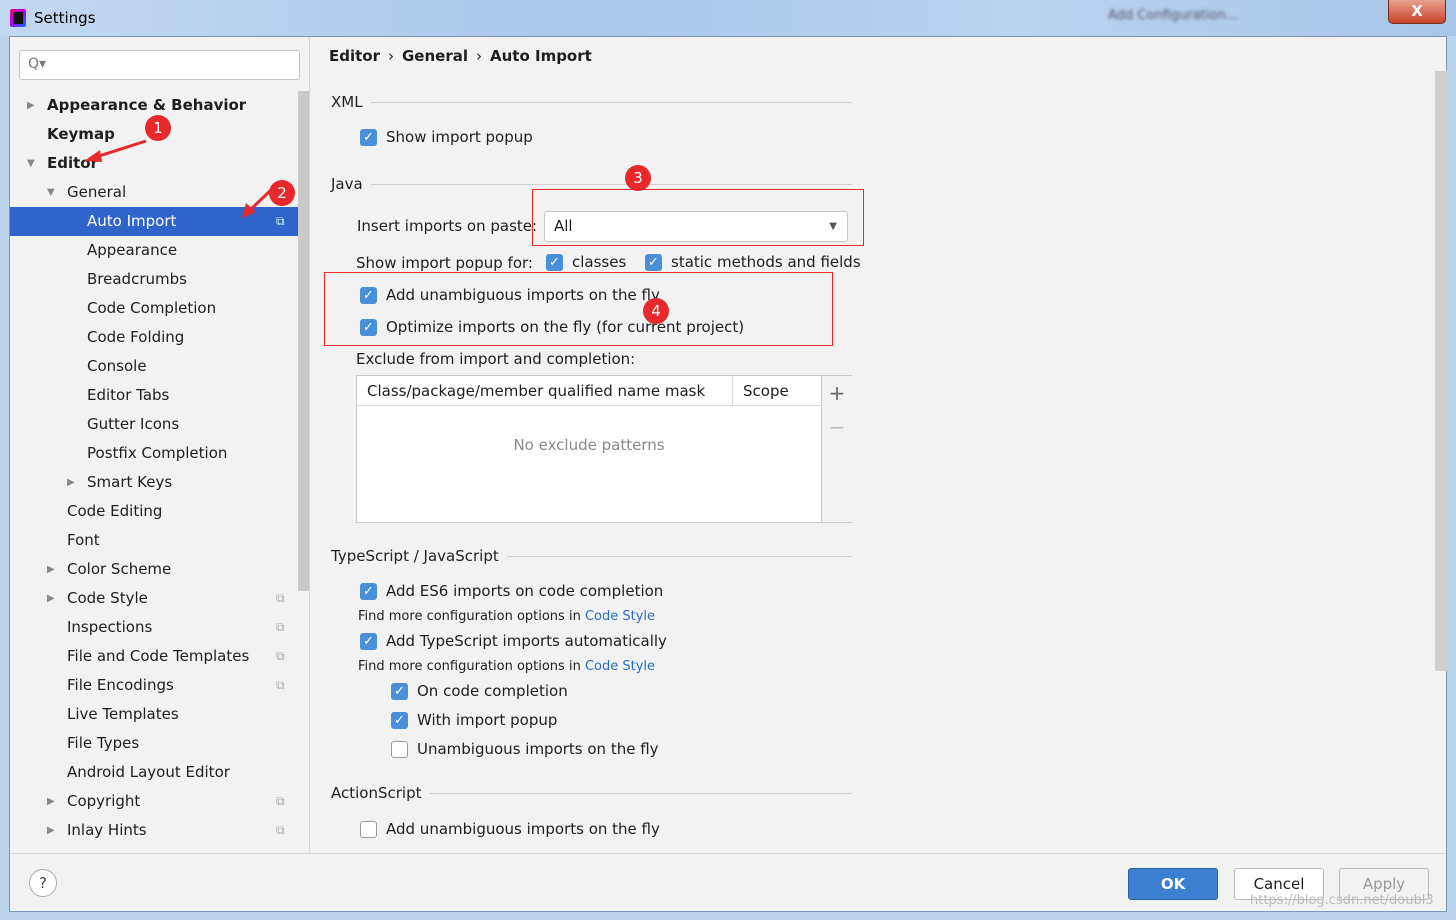  I want to click on annotation-marker-1: 1, so click(158, 128).